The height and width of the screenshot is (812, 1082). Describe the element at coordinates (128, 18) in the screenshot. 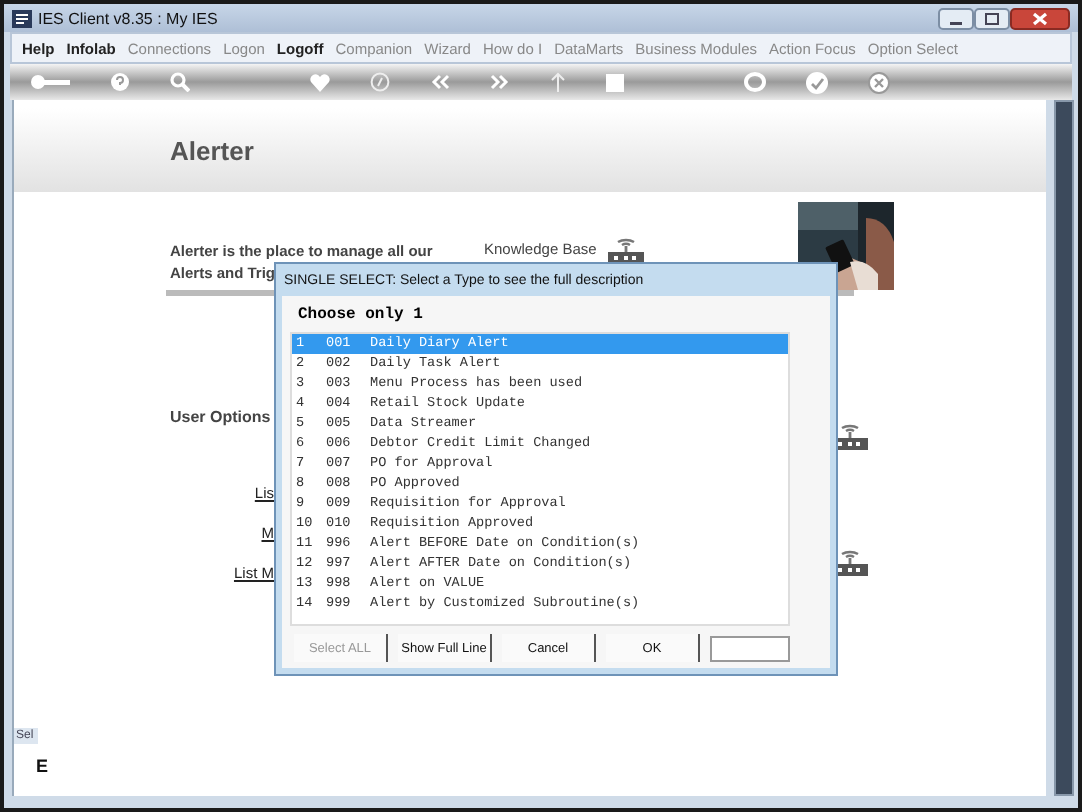

I see `window-title: IES Client v8.35 : My IES` at that location.